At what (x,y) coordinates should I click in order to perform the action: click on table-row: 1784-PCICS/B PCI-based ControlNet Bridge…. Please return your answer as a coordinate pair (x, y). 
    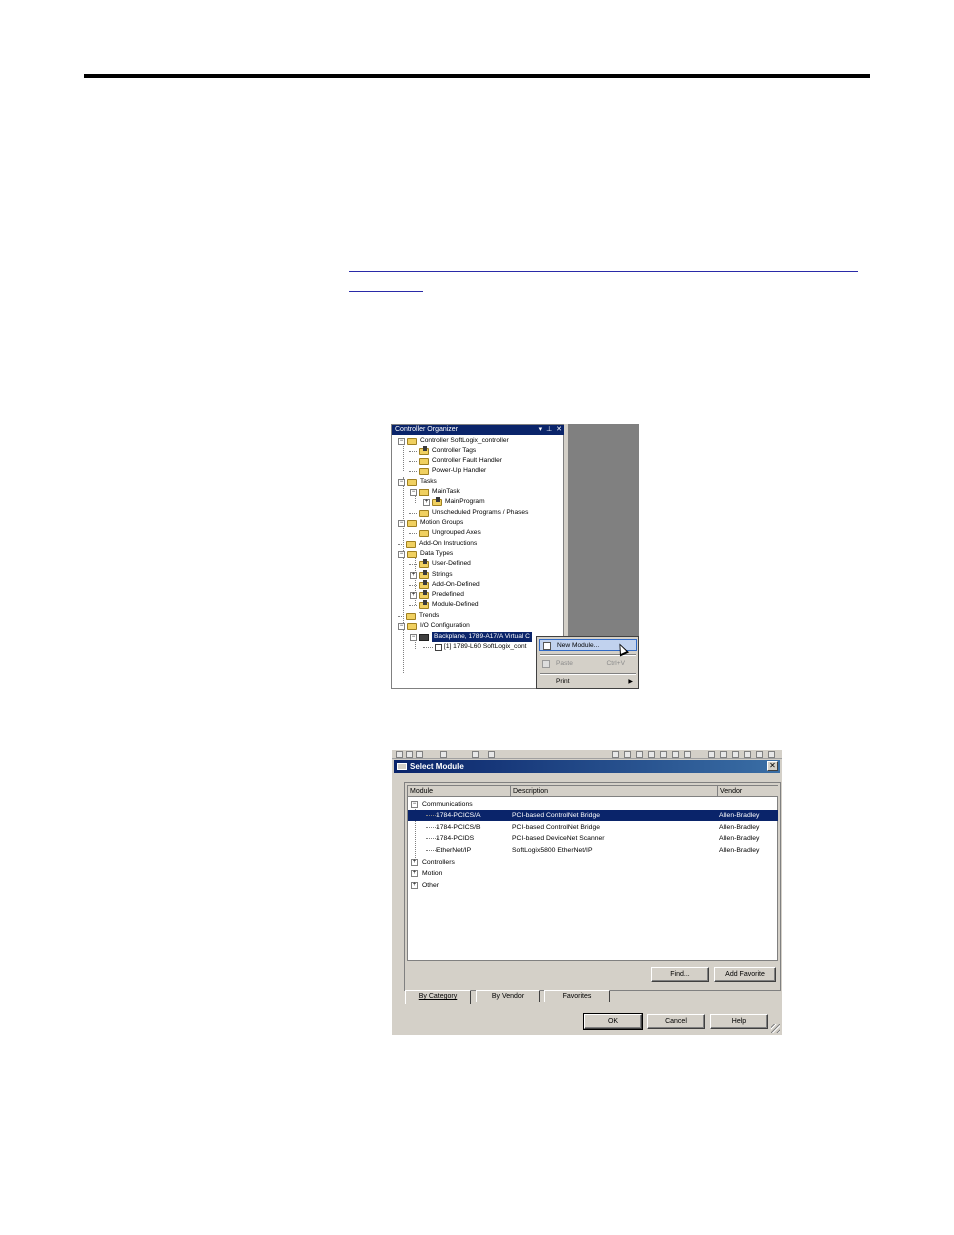
    Looking at the image, I should click on (593, 827).